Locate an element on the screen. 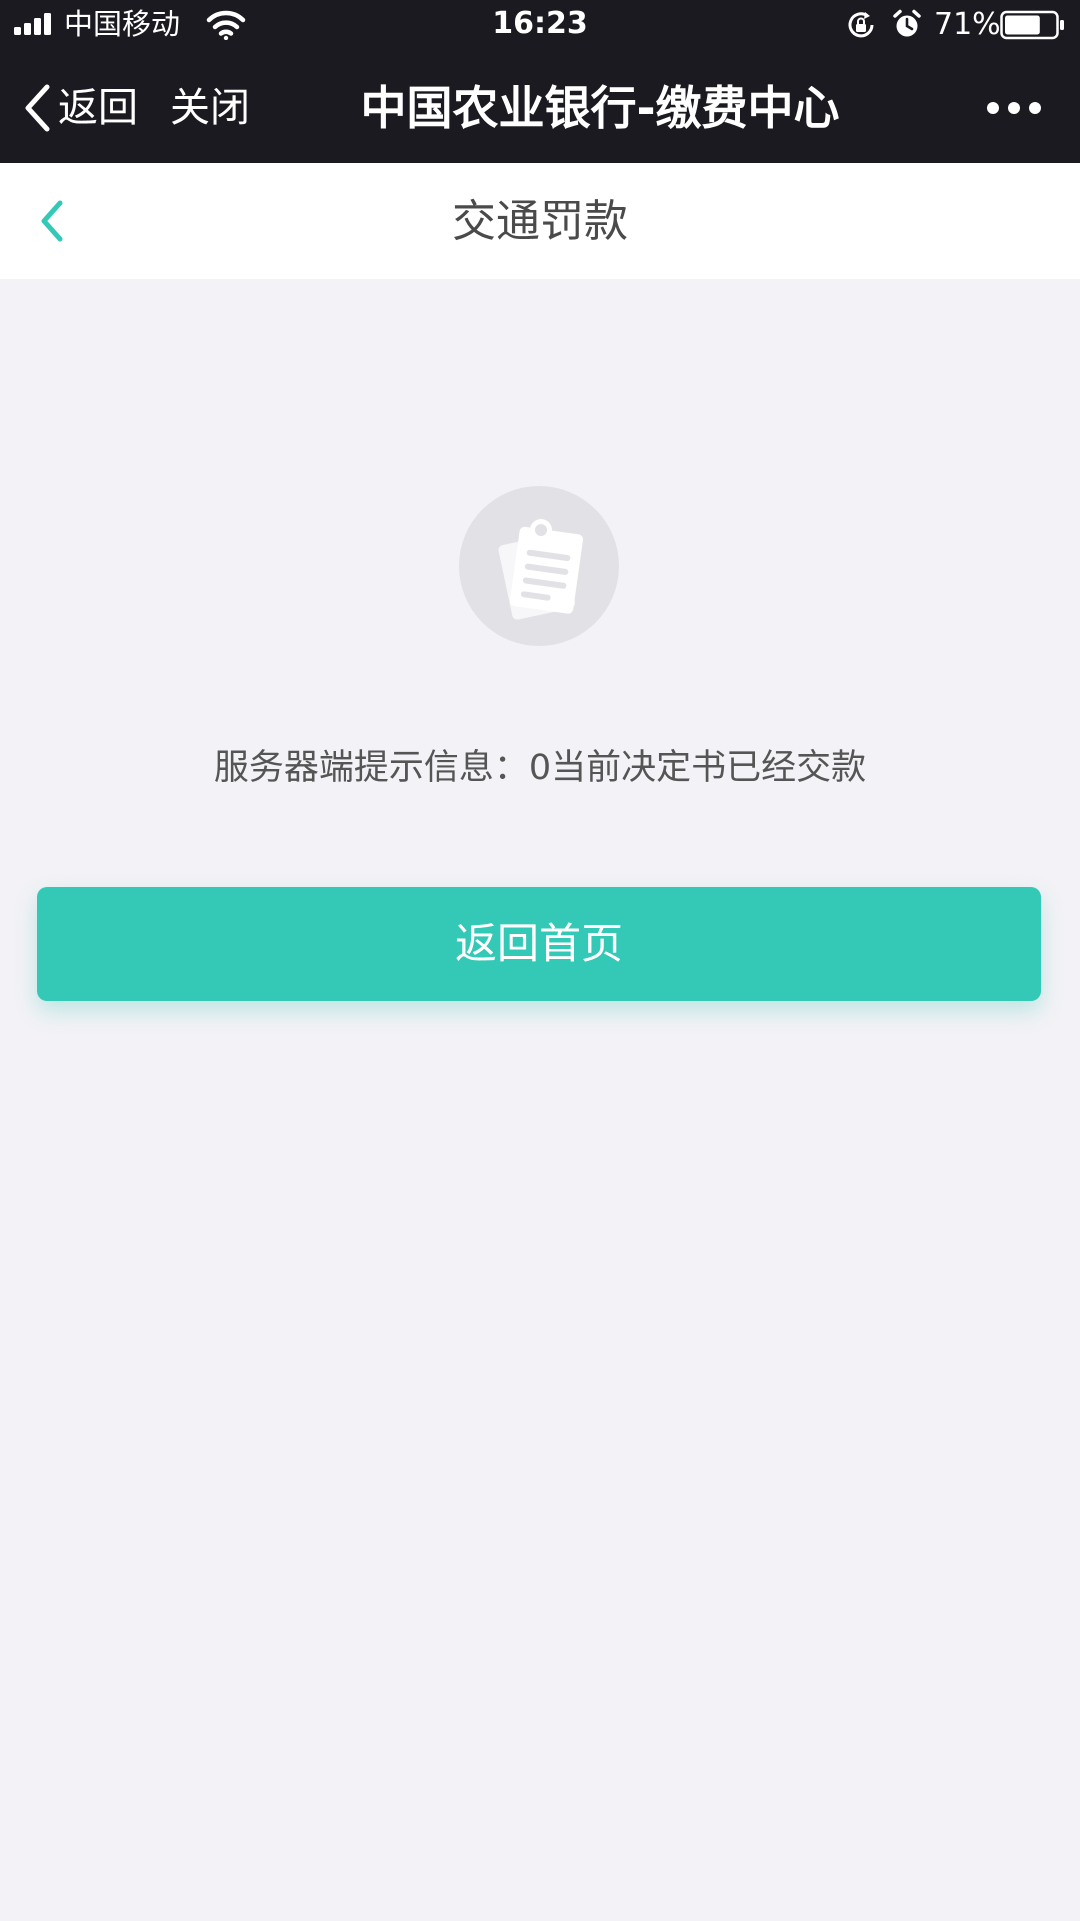 This screenshot has height=1921, width=1080. webview-nav-bar: 返回 关闭 中国农业银行-缴费中心 is located at coordinates (540, 106).